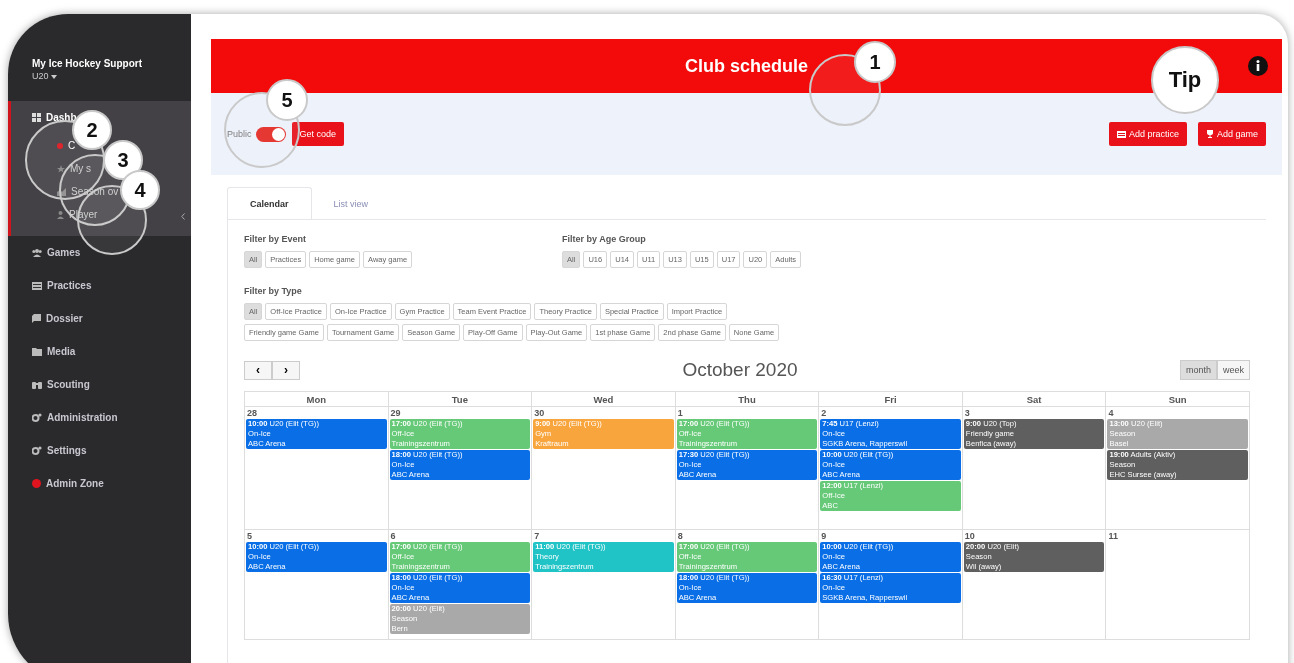  What do you see at coordinates (537, 536) in the screenshot?
I see `day-number: 7` at bounding box center [537, 536].